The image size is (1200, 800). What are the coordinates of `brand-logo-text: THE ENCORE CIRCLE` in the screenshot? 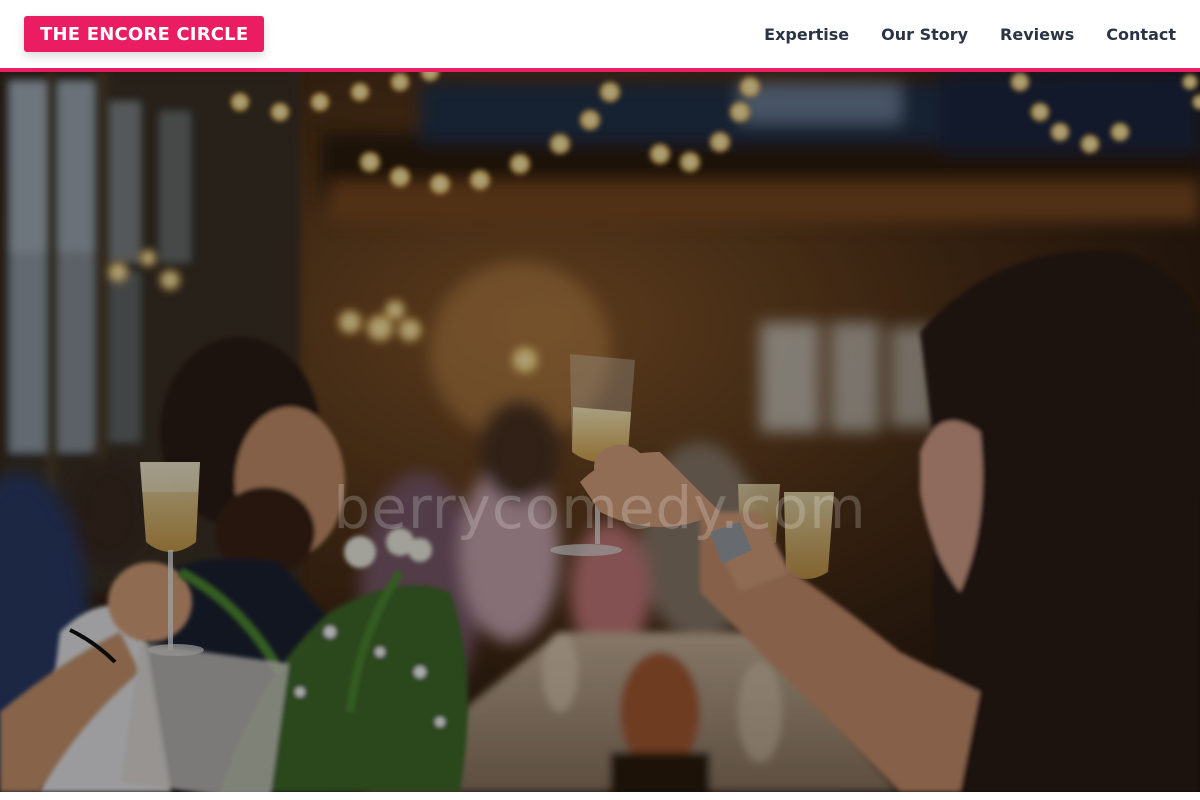 It's located at (144, 34).